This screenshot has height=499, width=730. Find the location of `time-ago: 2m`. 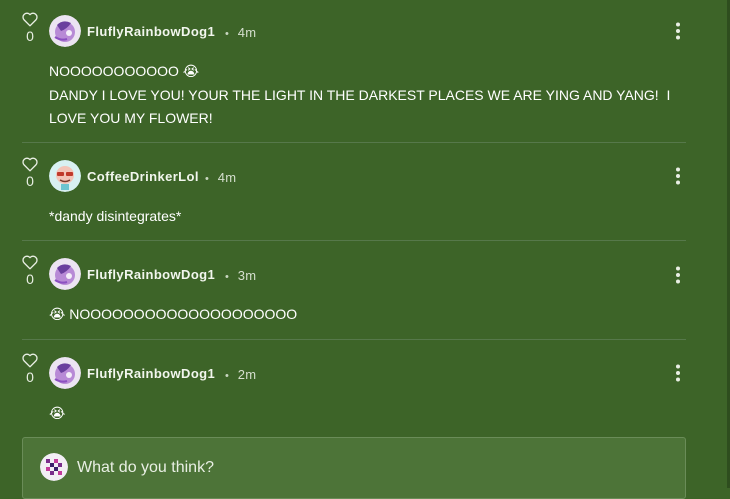

time-ago: 2m is located at coordinates (247, 374).